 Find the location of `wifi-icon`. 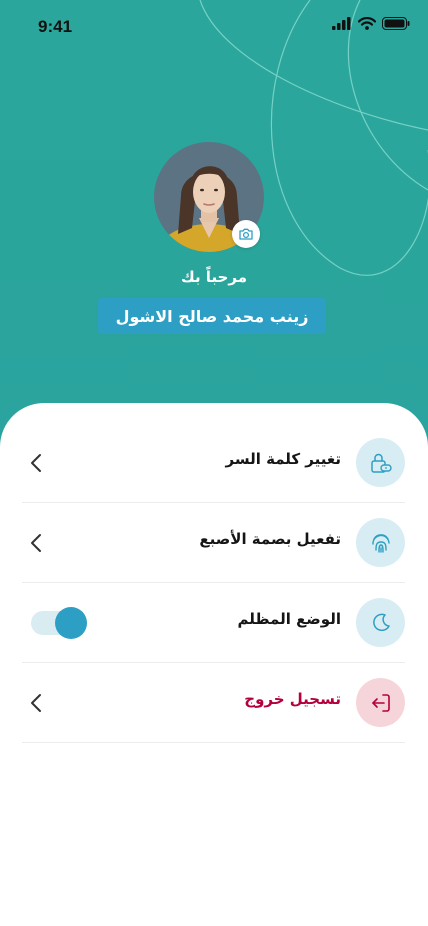

wifi-icon is located at coordinates (367, 23).